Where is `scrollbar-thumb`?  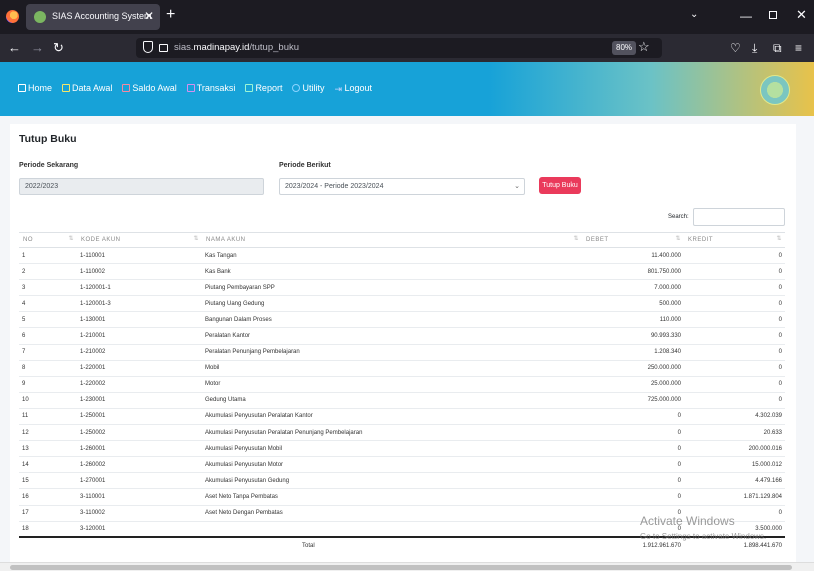 scrollbar-thumb is located at coordinates (401, 567).